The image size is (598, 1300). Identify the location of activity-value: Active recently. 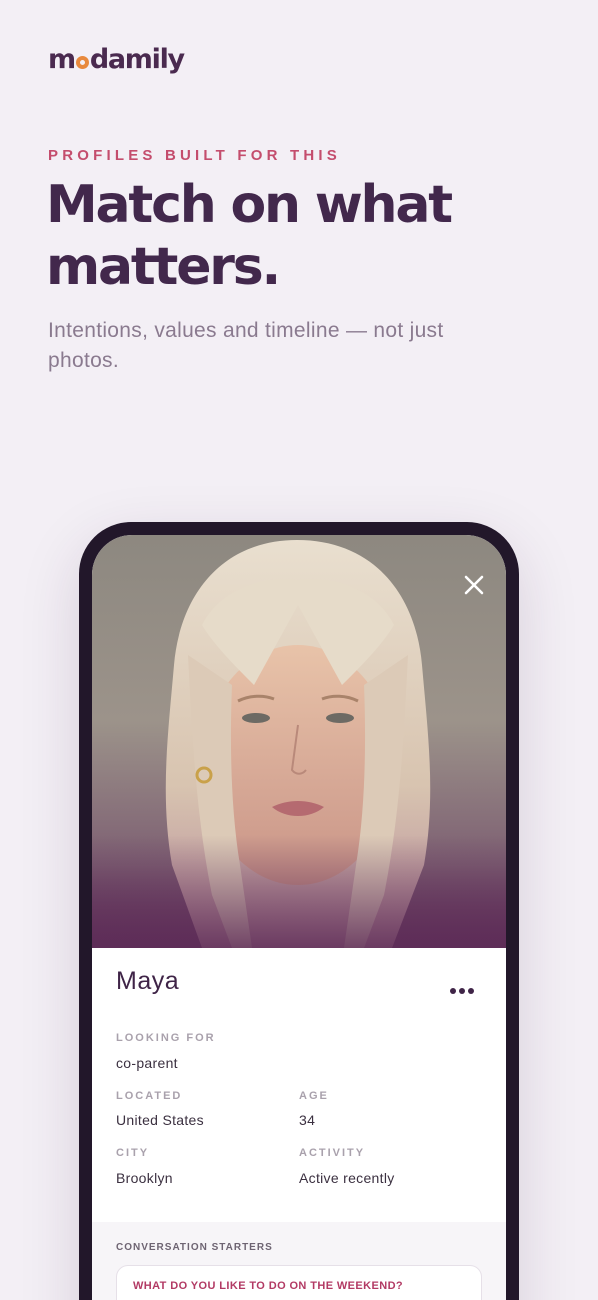
(347, 1178).